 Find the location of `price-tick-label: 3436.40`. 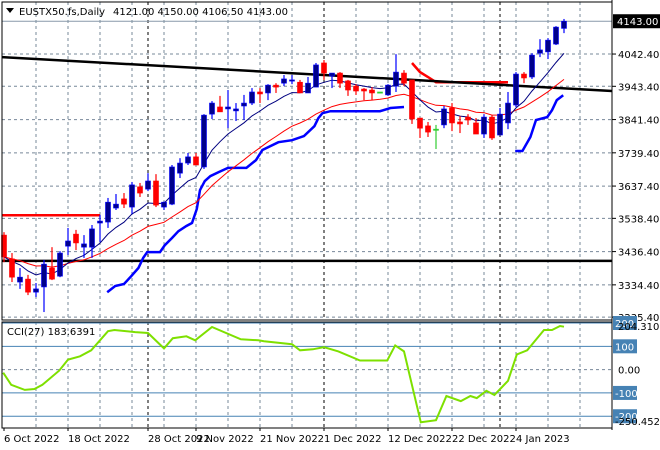

price-tick-label: 3436.40 is located at coordinates (638, 253).